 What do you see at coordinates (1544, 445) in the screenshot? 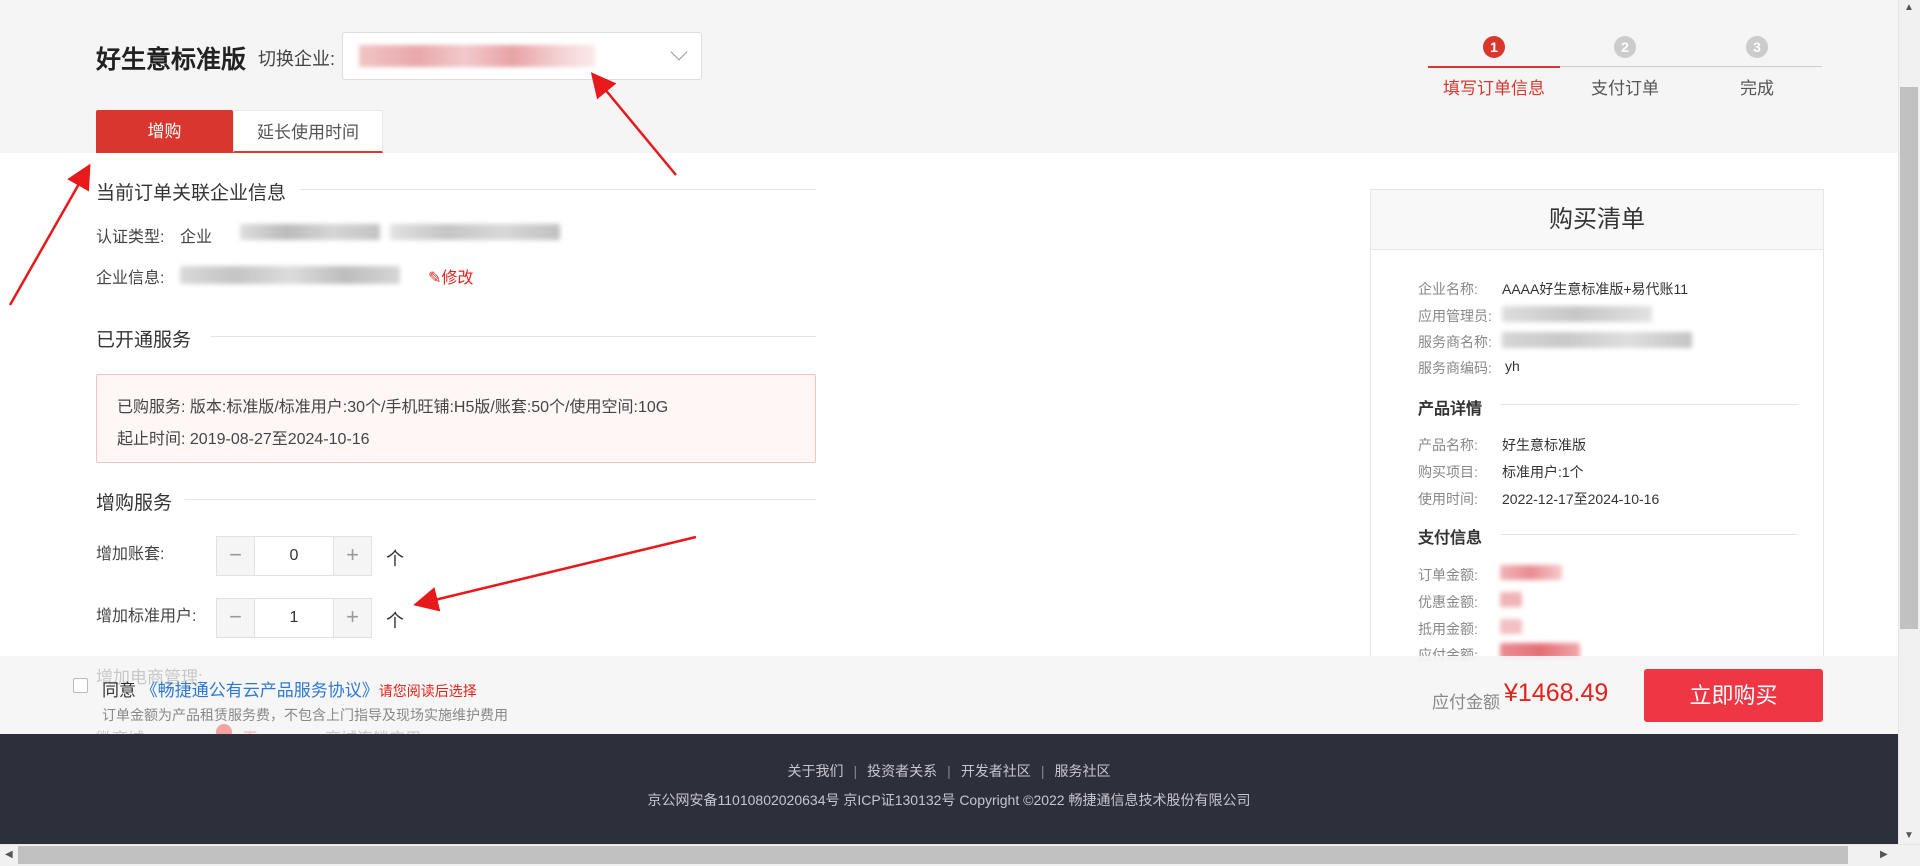
I see `cart-value: 好生意标准版` at bounding box center [1544, 445].